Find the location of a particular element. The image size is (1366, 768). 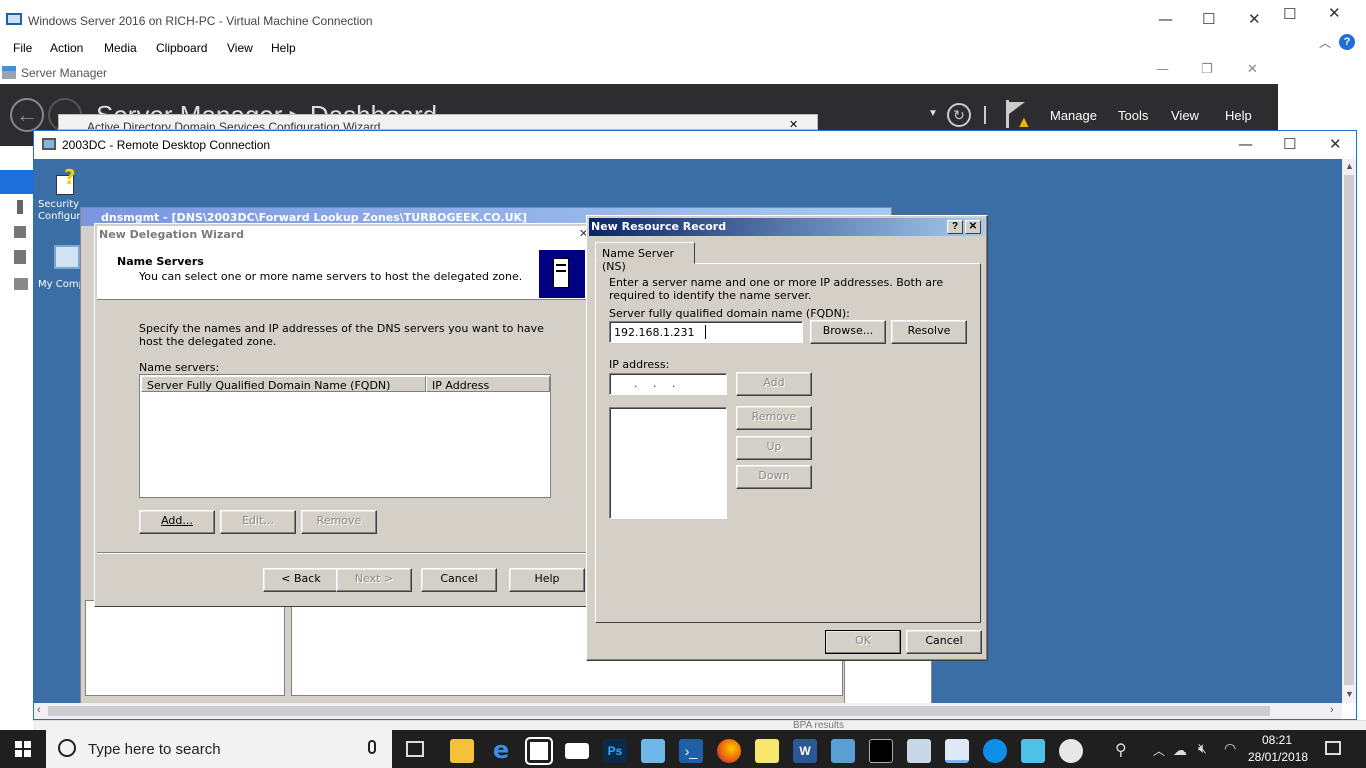

ip-remove-button: Remove is located at coordinates (774, 418).